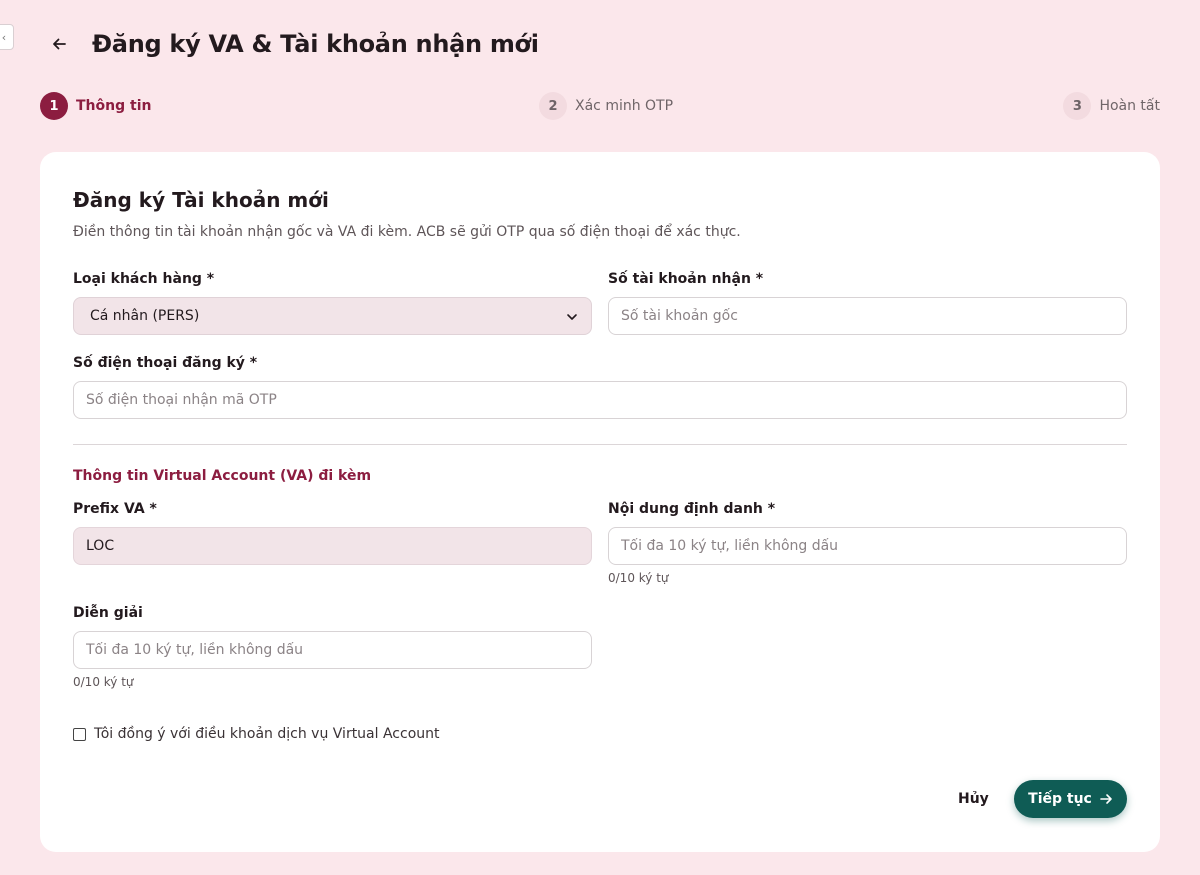 This screenshot has height=875, width=1200. What do you see at coordinates (332, 546) in the screenshot?
I see `prefix-va-input` at bounding box center [332, 546].